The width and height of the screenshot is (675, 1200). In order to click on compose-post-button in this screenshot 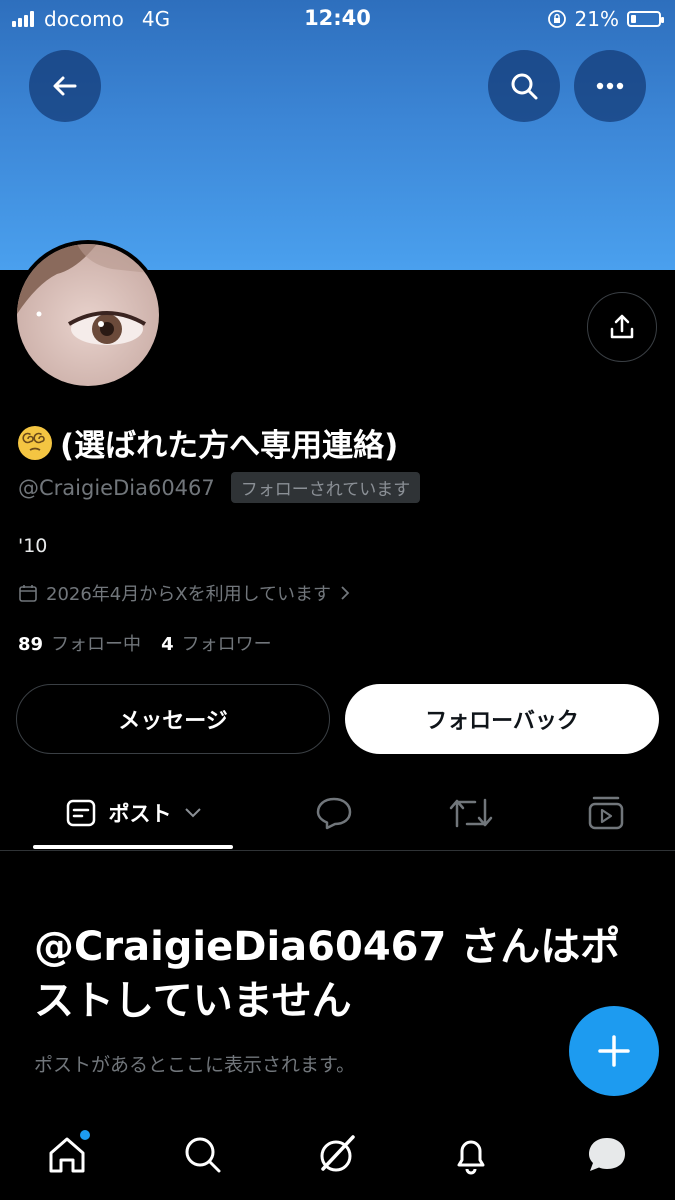, I will do `click(614, 1051)`.